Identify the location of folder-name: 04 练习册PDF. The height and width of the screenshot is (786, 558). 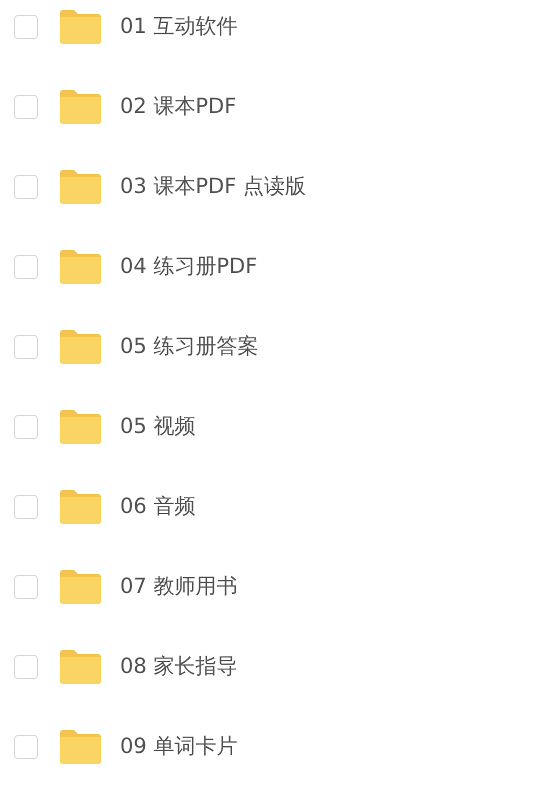
(189, 267).